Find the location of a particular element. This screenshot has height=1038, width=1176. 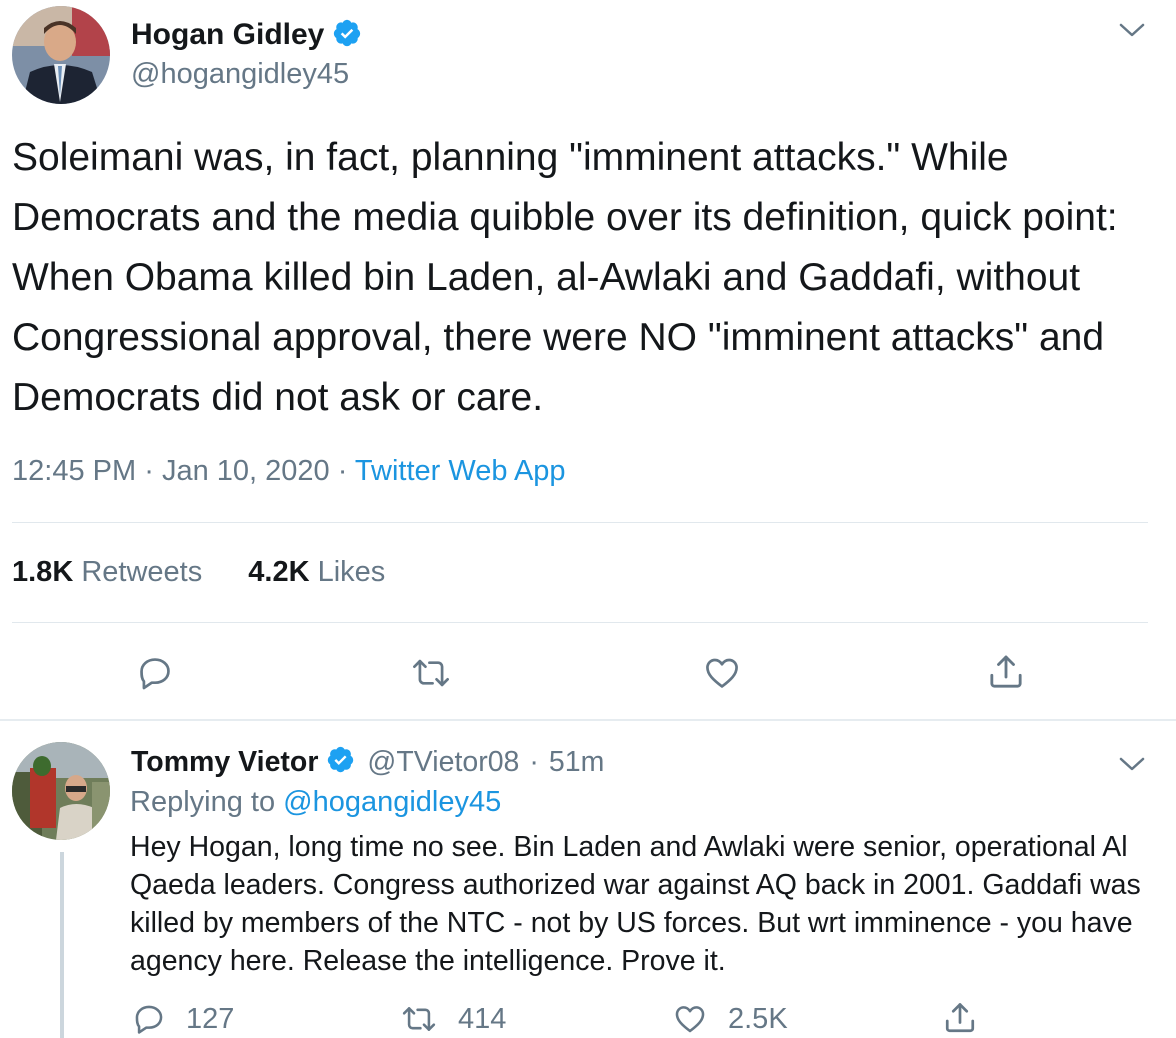

reply-retweets-count: 414 is located at coordinates (482, 1018).